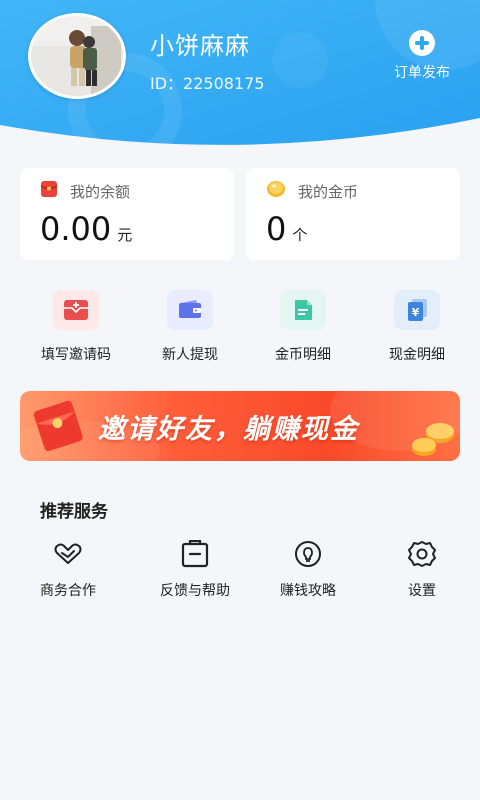  I want to click on lightbulb-icon, so click(308, 554).